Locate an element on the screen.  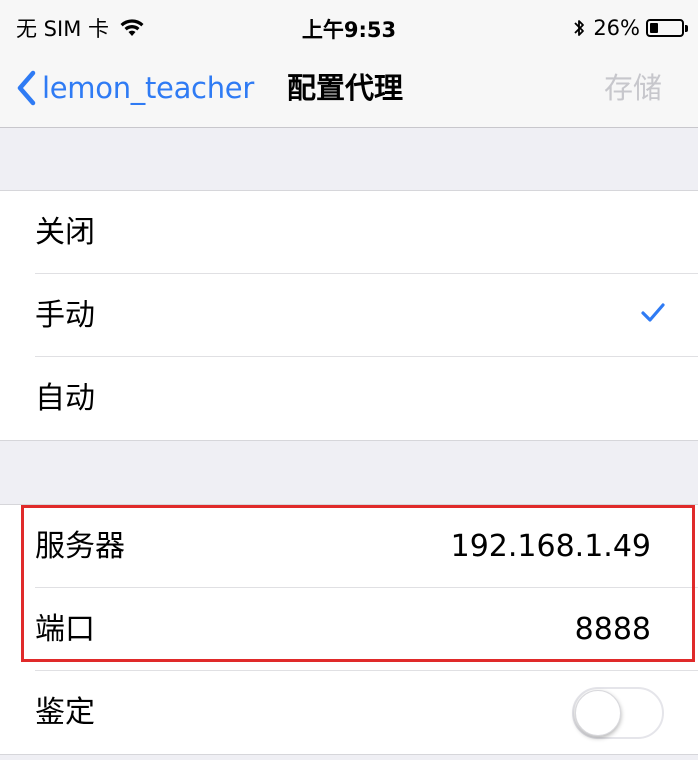
battery-percent: 26% is located at coordinates (616, 28).